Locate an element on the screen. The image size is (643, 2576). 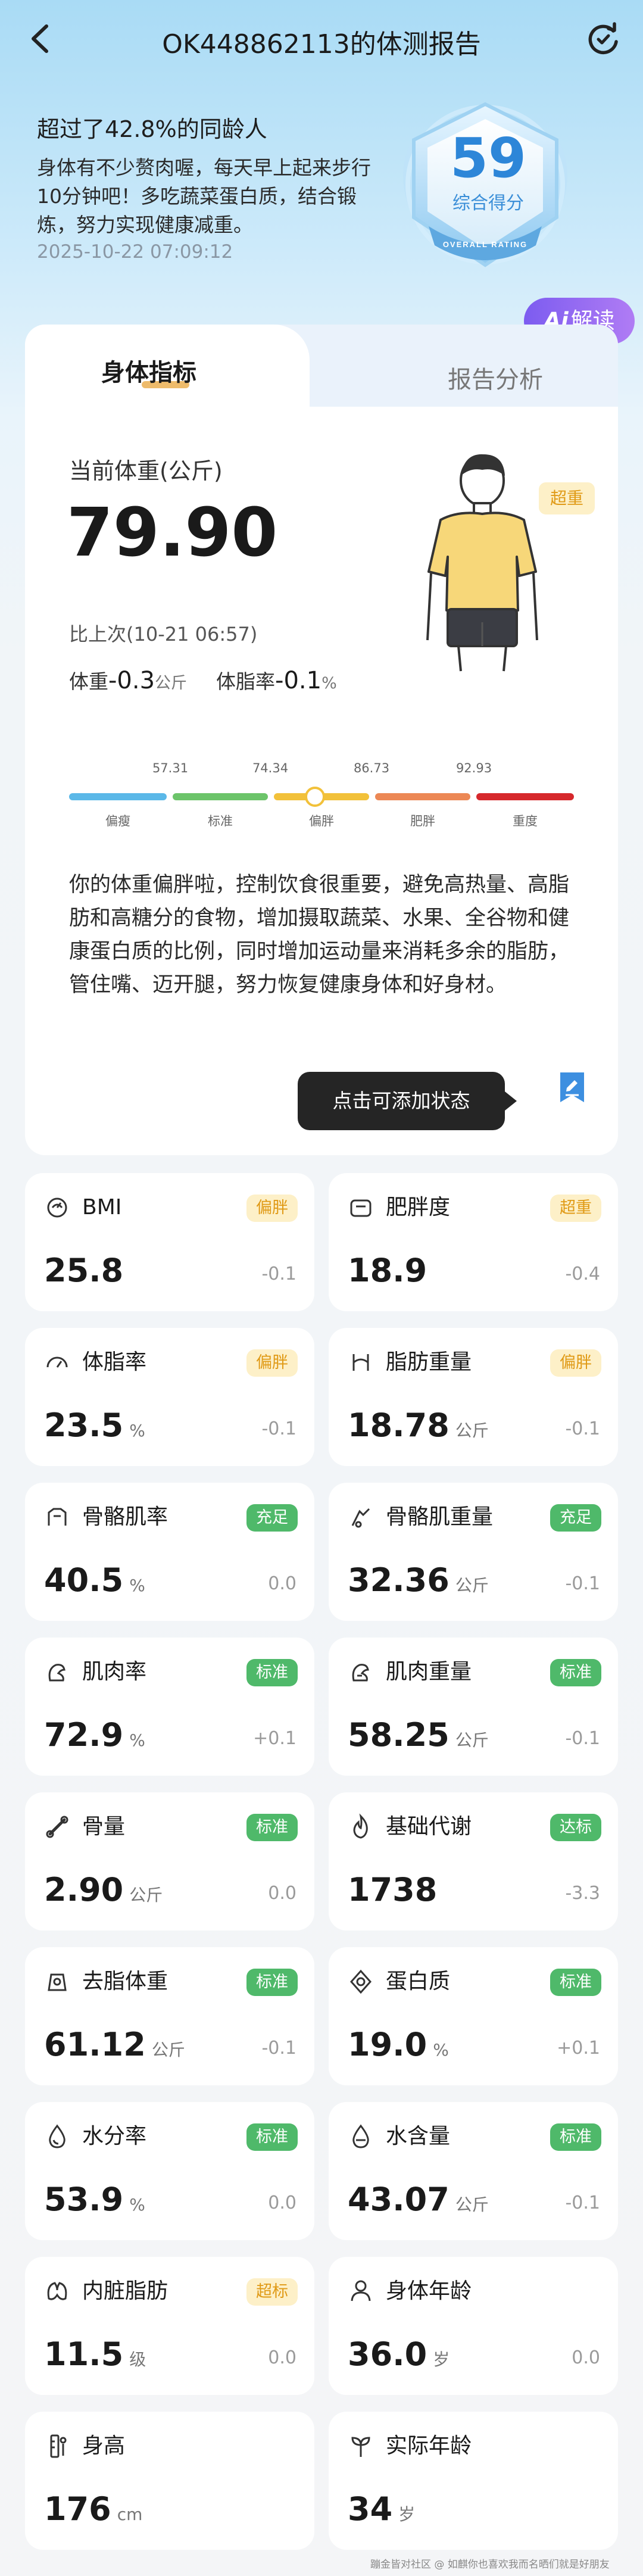
person-icon is located at coordinates (361, 2290).